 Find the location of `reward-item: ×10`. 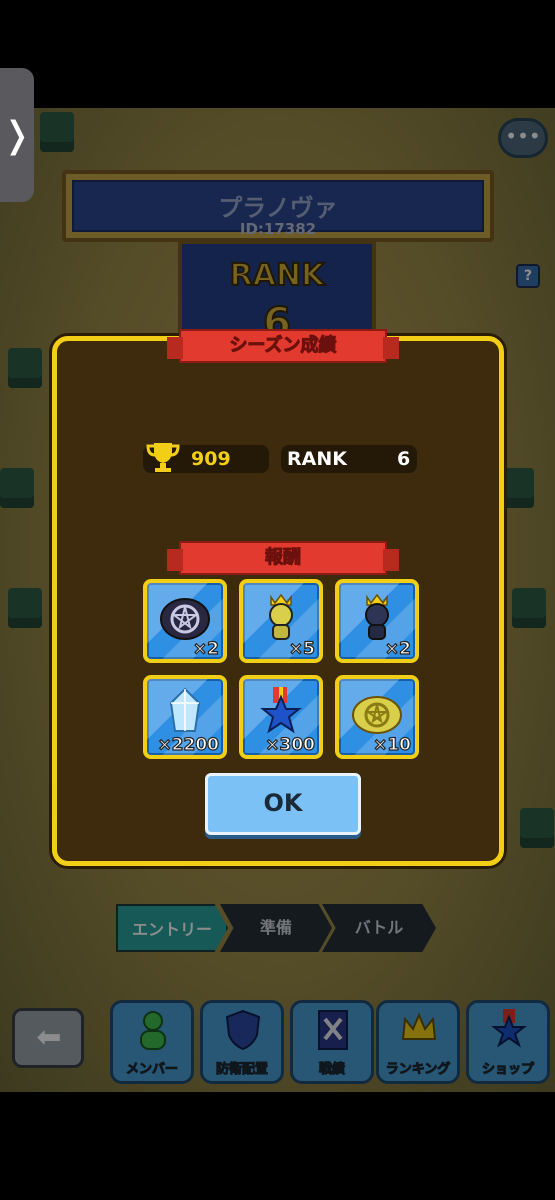

reward-item: ×10 is located at coordinates (377, 717).